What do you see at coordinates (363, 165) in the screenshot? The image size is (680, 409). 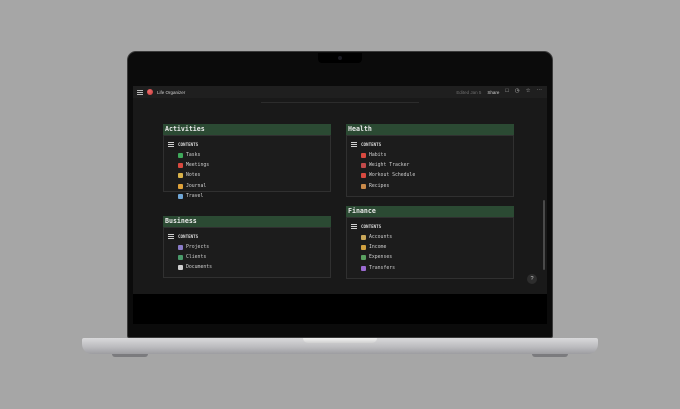 I see `scale-icon` at bounding box center [363, 165].